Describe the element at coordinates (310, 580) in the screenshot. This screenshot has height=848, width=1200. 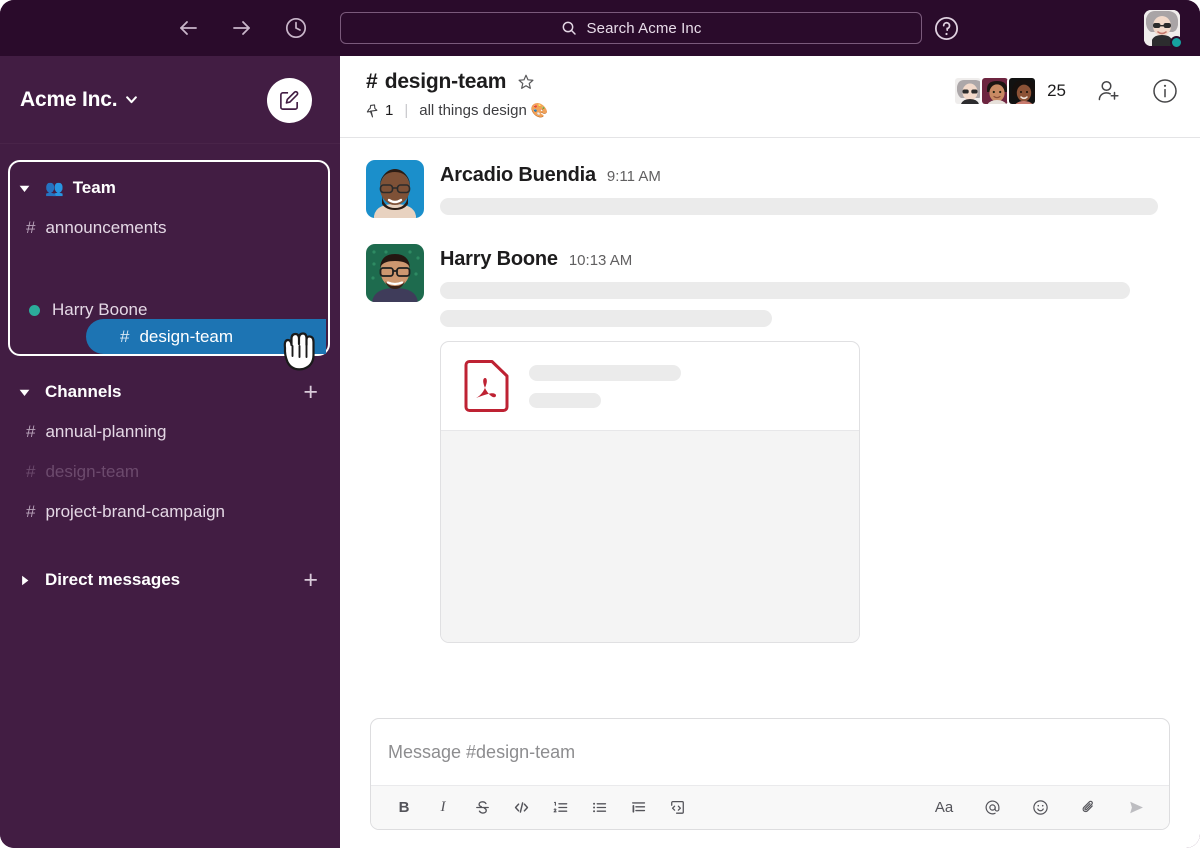
I see `add-dm-button: +` at that location.